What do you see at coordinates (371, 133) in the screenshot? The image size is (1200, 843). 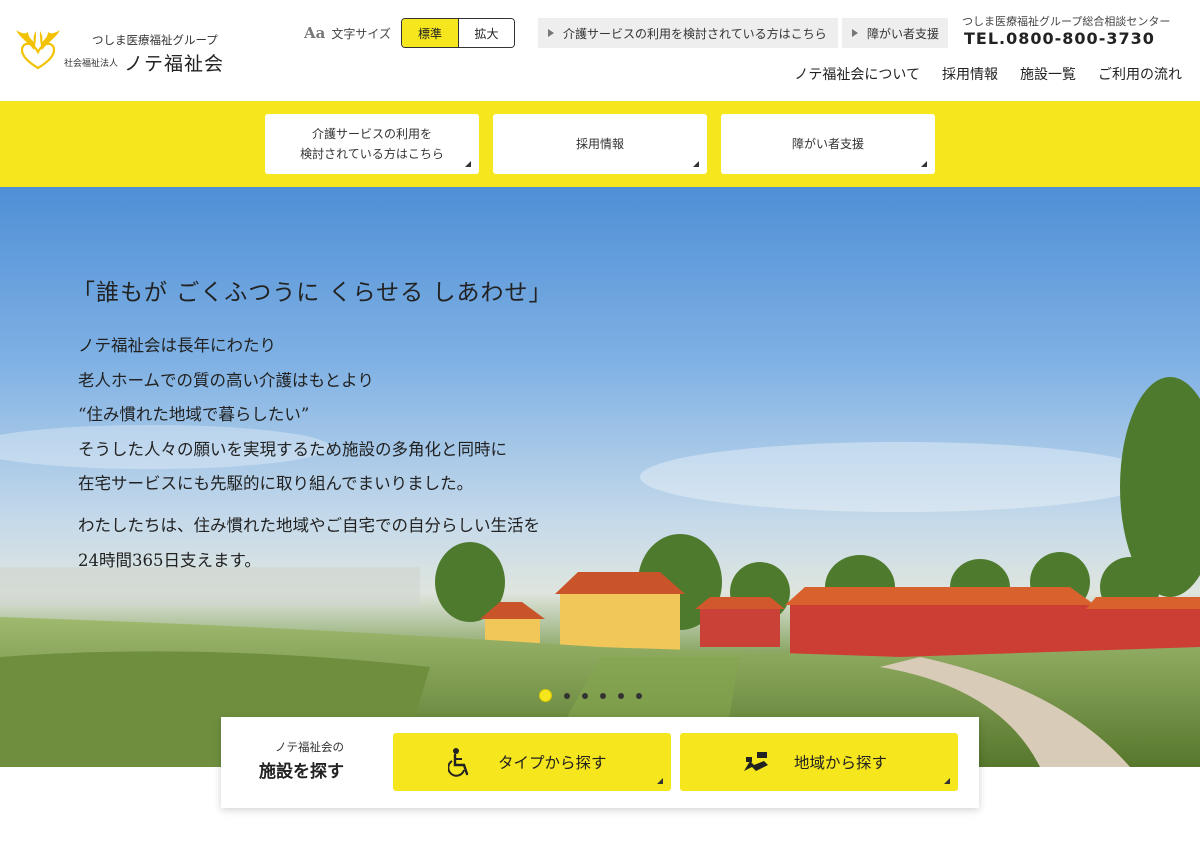 I see `card-line: 介護サービスの利用を` at bounding box center [371, 133].